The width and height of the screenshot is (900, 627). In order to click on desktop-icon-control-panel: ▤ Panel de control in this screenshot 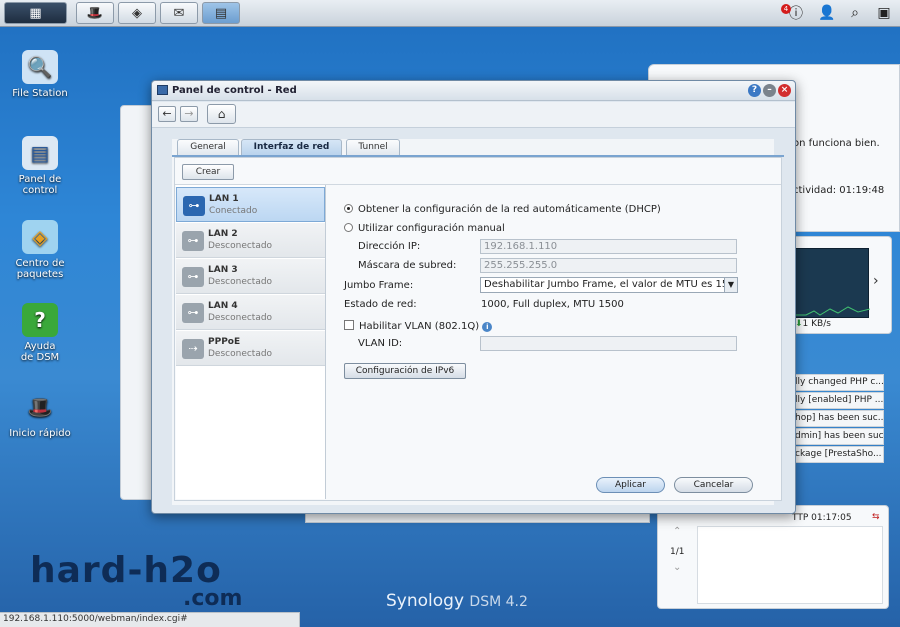, I will do `click(40, 166)`.